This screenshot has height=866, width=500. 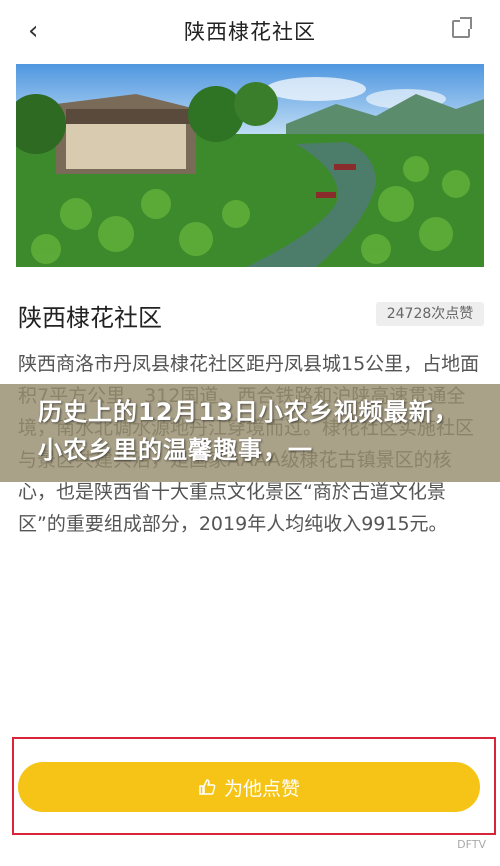 I want to click on top-bar: ‹ 陕西棣花社区, so click(x=250, y=31).